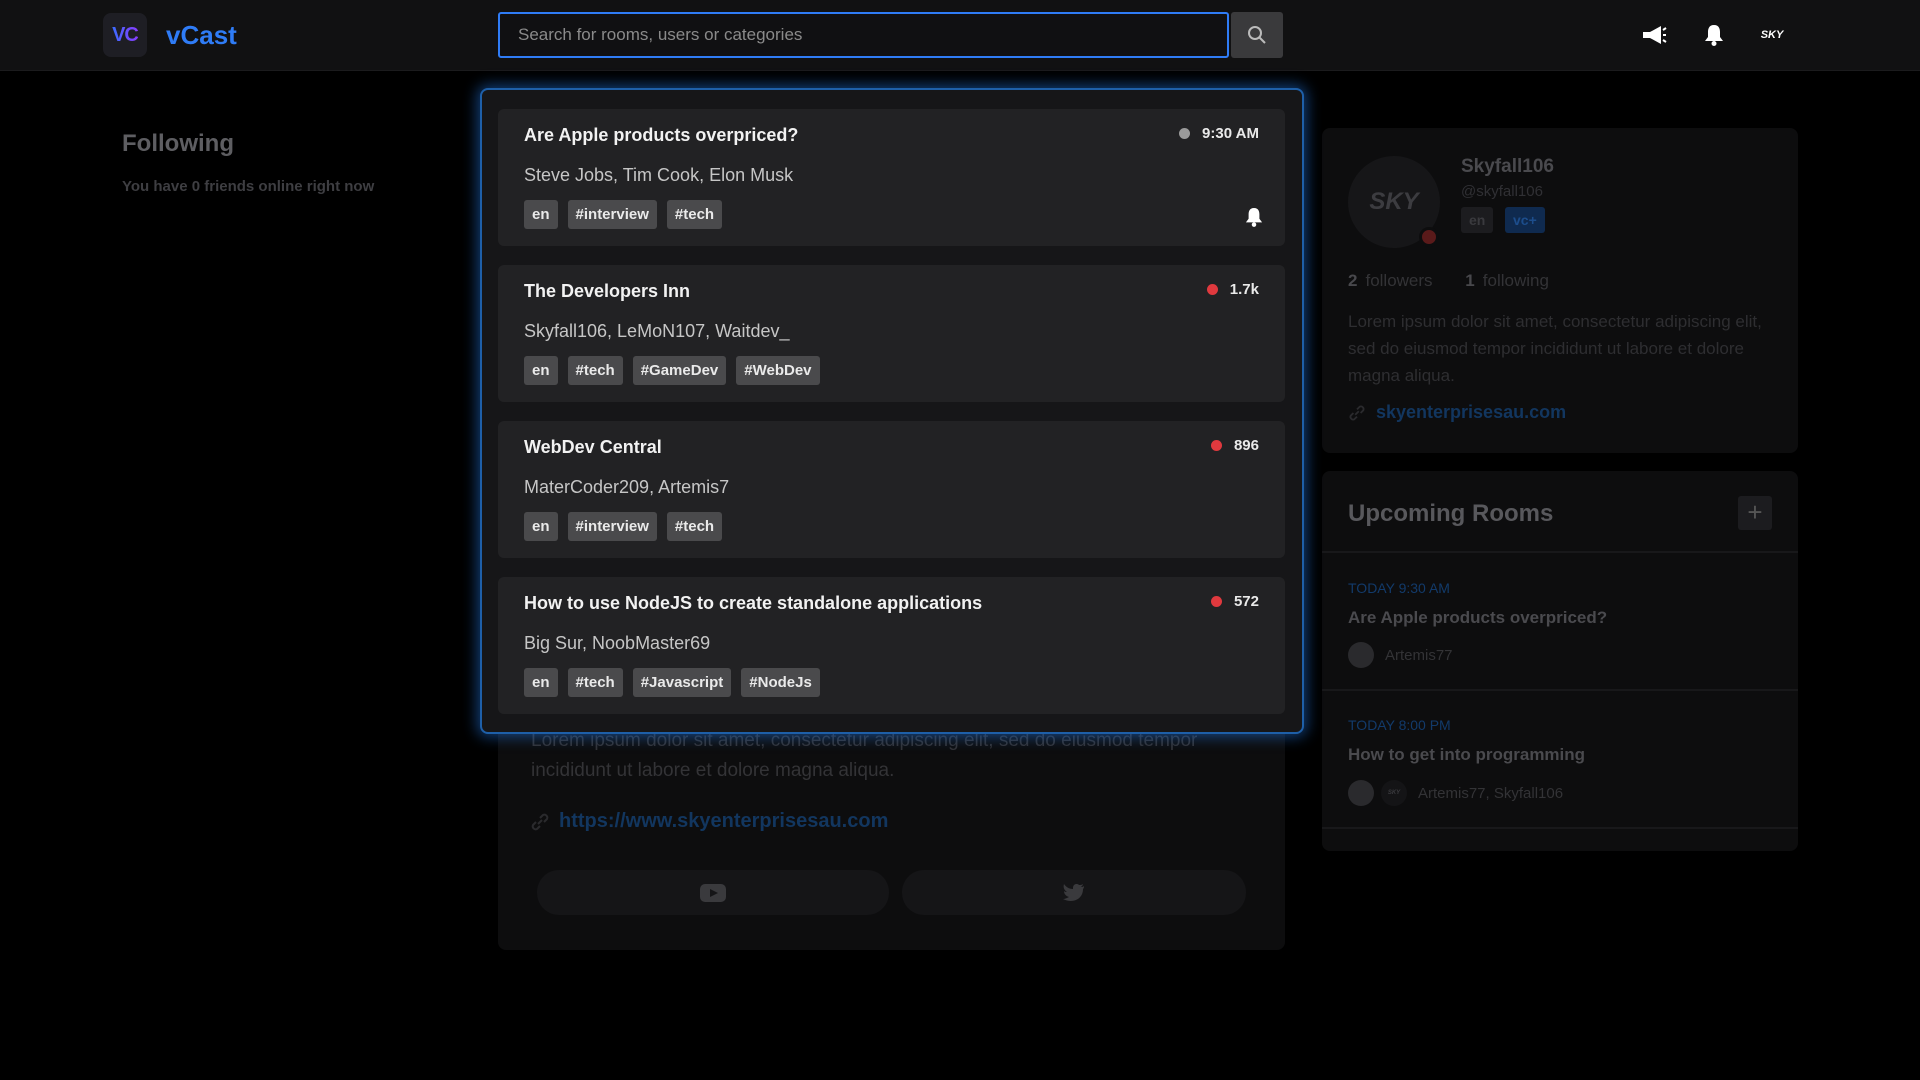  I want to click on twitter-button, so click(1074, 892).